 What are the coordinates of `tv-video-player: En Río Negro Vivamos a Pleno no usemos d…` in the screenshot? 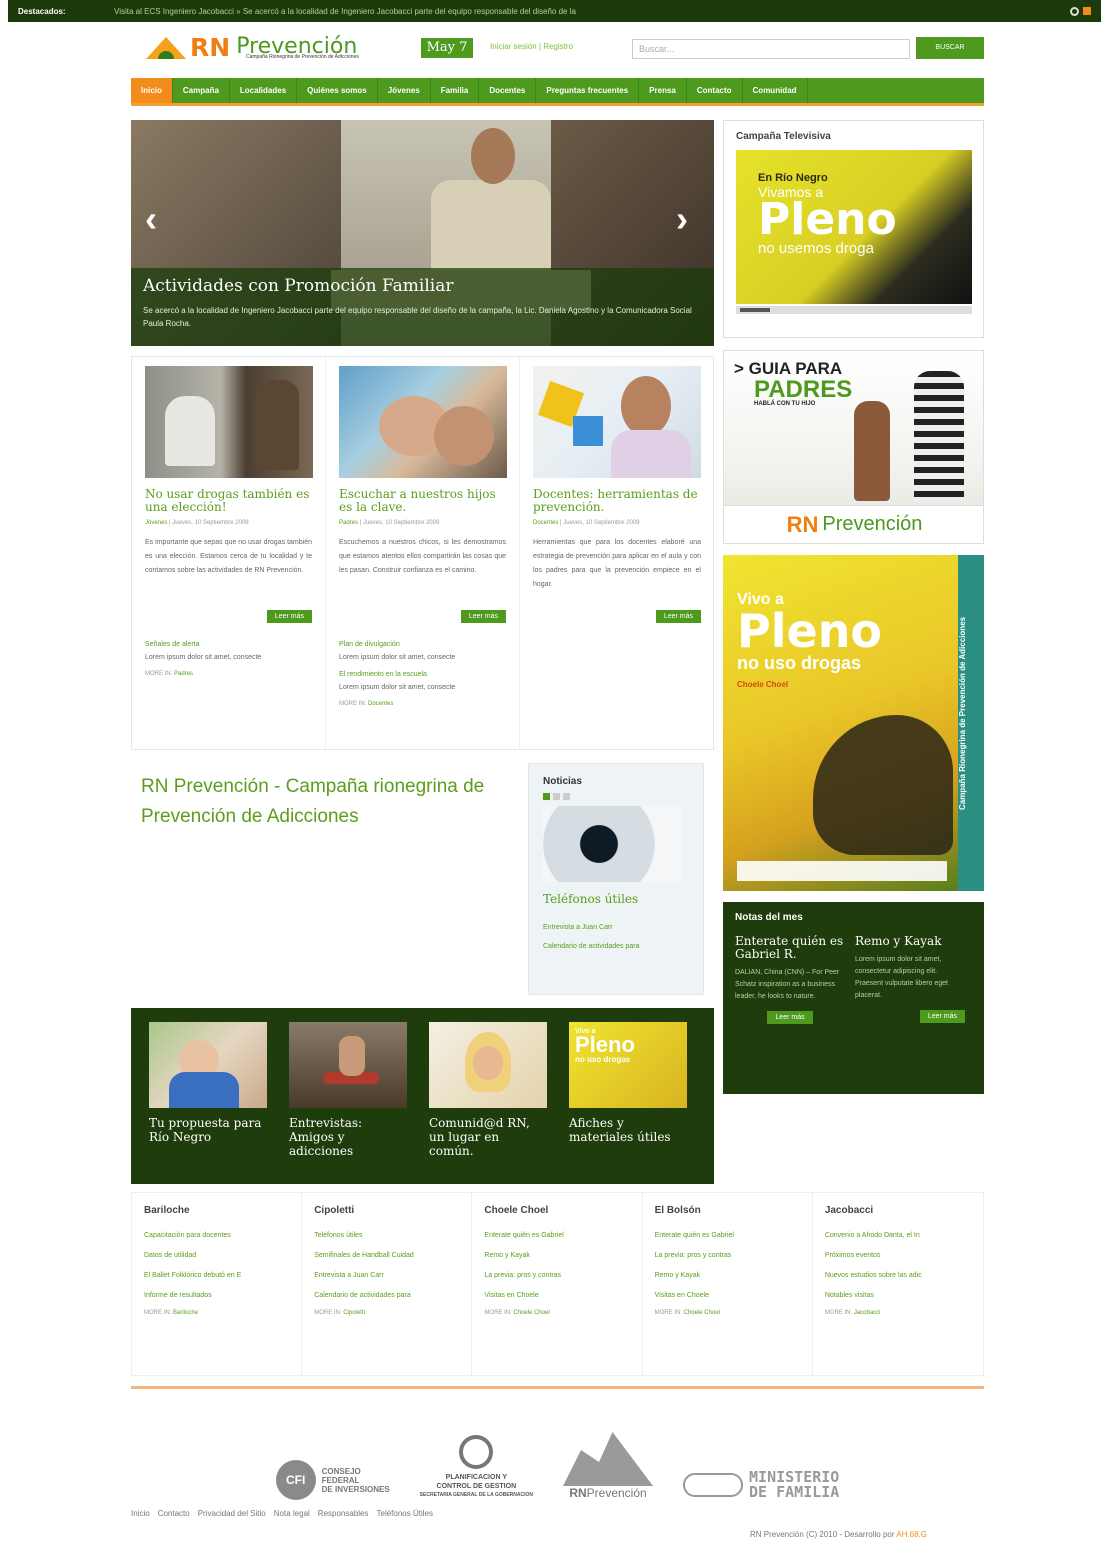 It's located at (854, 227).